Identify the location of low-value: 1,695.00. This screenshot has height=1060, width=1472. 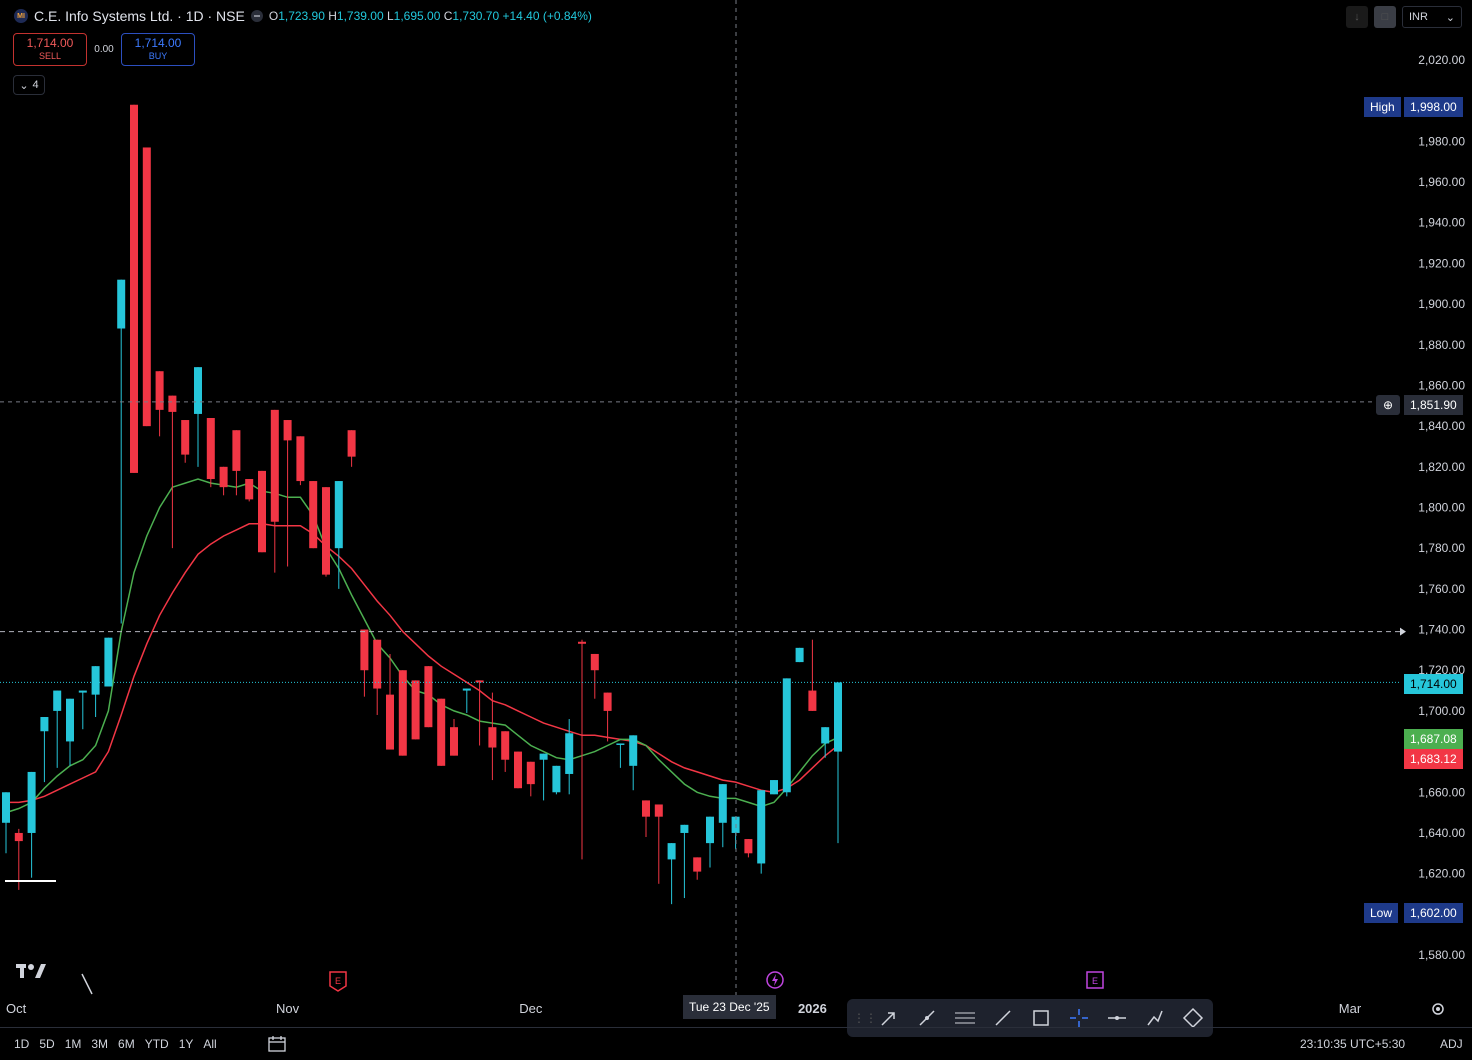
(417, 16).